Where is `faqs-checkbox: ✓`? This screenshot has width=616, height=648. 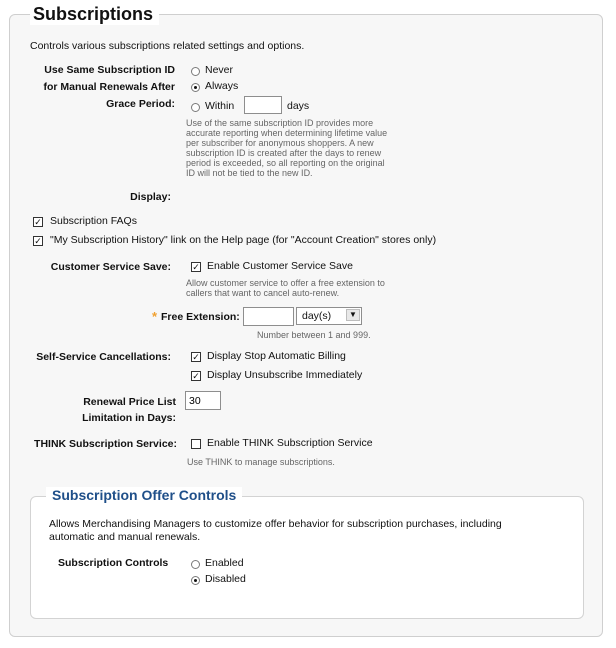
faqs-checkbox: ✓ is located at coordinates (38, 222).